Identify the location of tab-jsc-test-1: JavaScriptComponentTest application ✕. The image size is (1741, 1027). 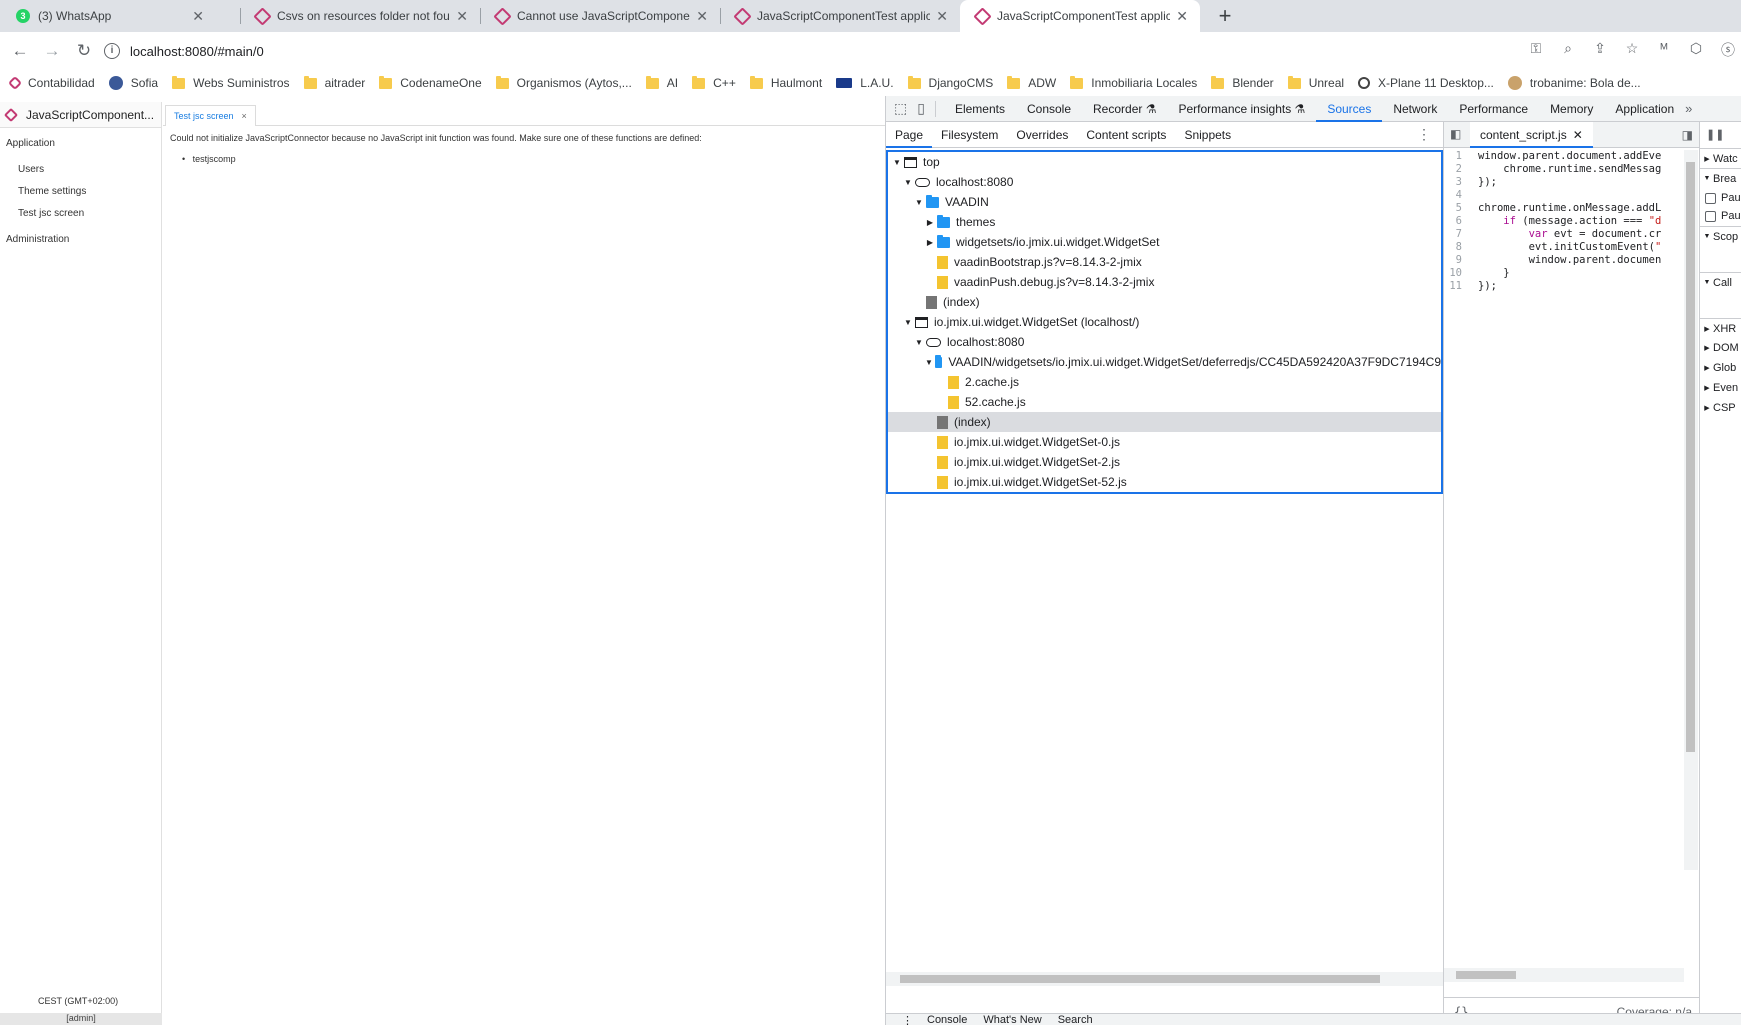
(840, 16).